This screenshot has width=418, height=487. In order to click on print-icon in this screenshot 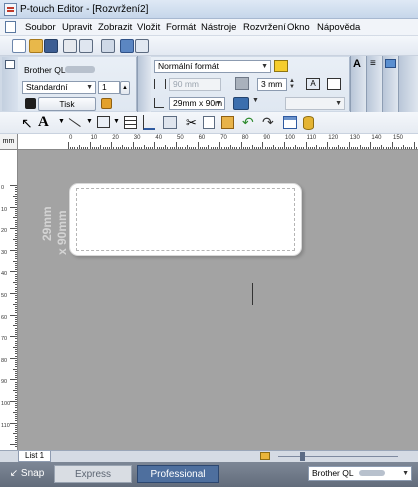, I will do `click(70, 46)`.